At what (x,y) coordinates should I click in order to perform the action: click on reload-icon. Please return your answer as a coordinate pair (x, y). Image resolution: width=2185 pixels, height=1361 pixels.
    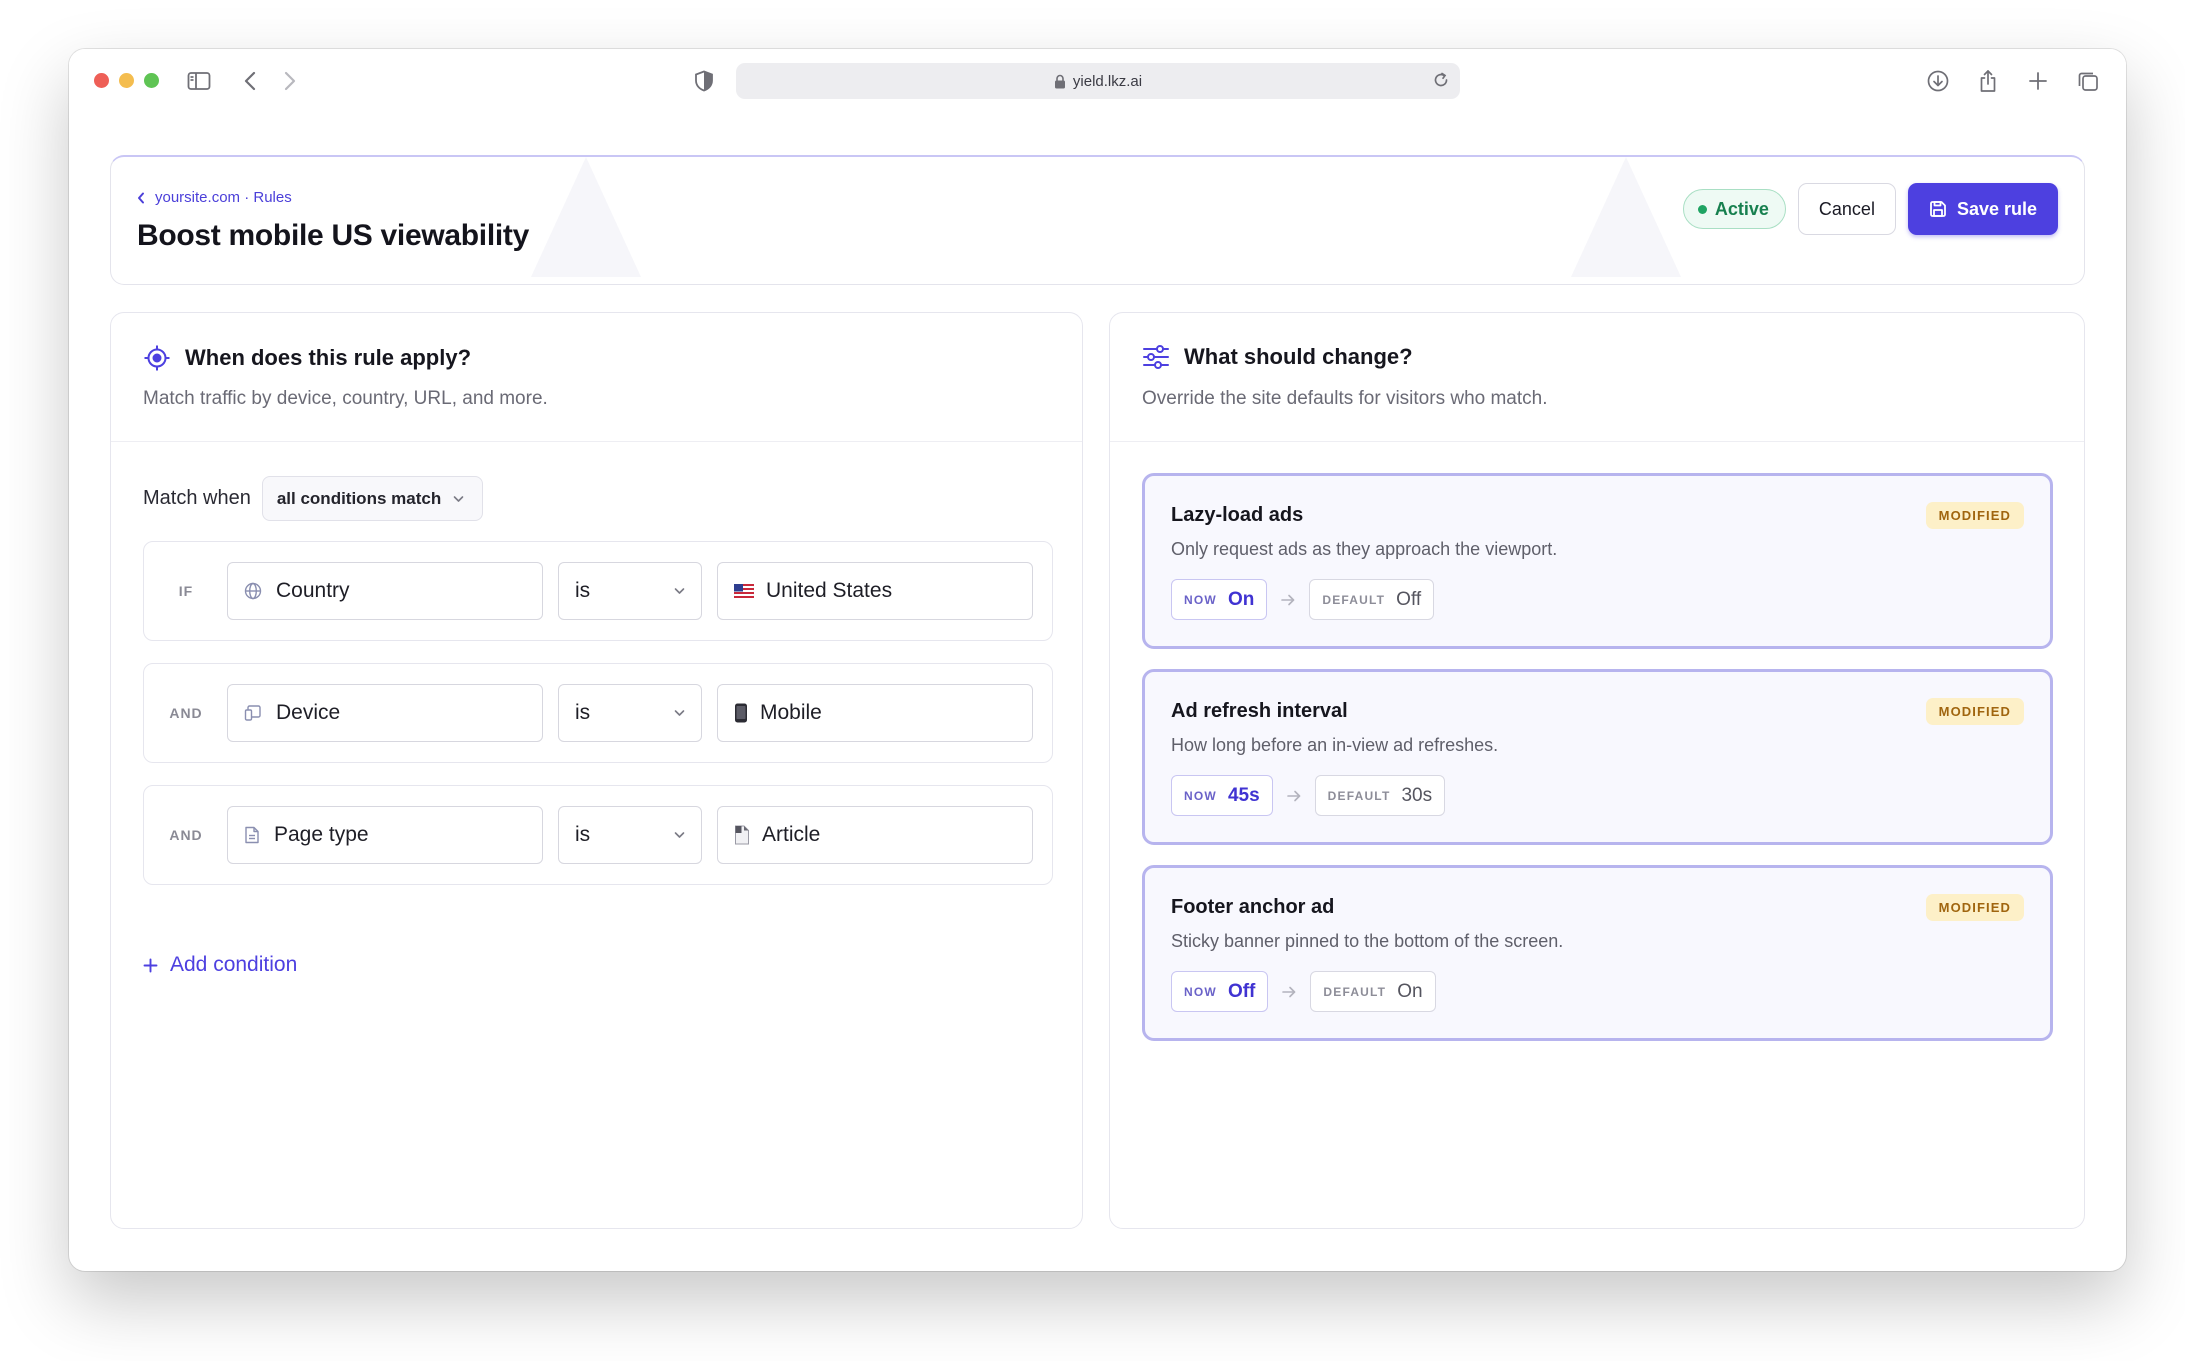
    Looking at the image, I should click on (1441, 82).